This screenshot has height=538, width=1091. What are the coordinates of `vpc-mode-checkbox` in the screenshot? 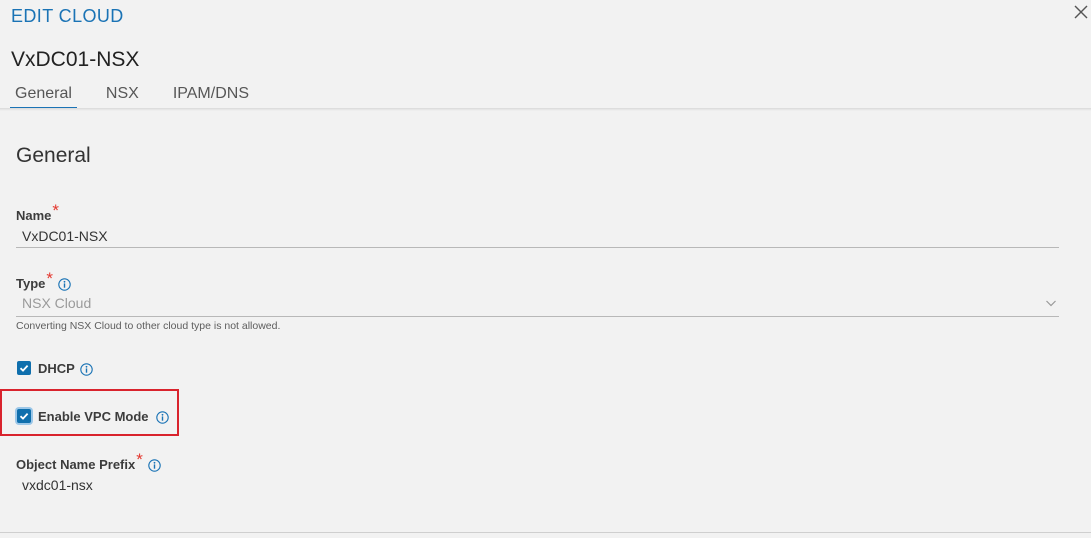 It's located at (24, 416).